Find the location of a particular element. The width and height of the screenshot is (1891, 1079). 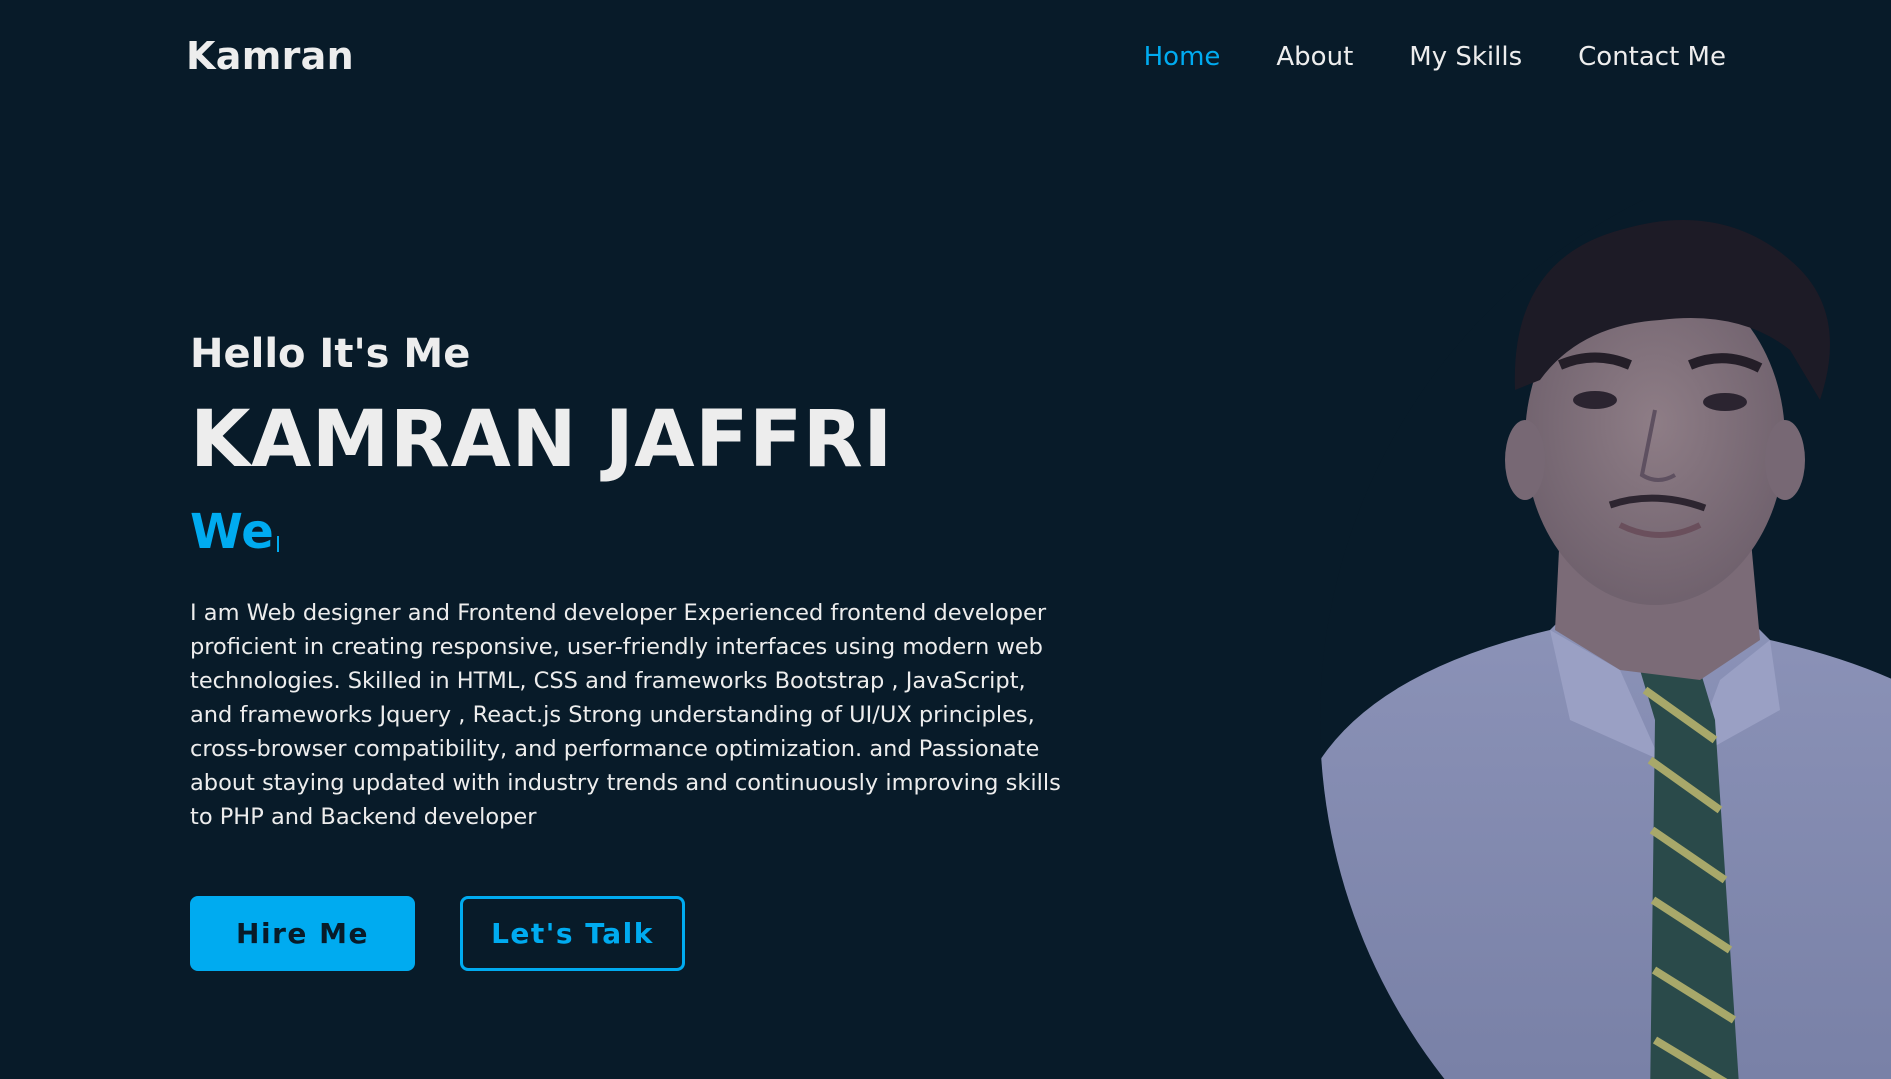

site-header: Kamran Home About My Skills Contact Me is located at coordinates (945, 59).